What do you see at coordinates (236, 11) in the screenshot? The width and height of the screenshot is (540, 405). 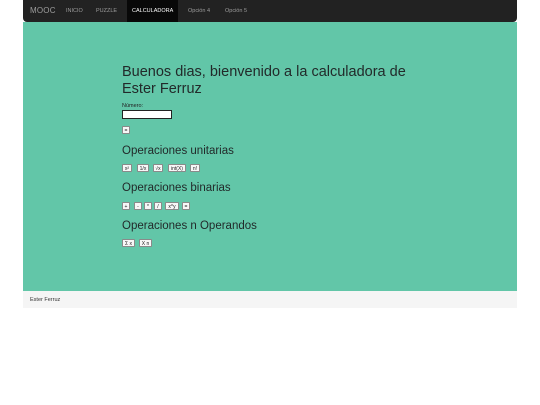 I see `nav-item-opcion-5: Opción 5` at bounding box center [236, 11].